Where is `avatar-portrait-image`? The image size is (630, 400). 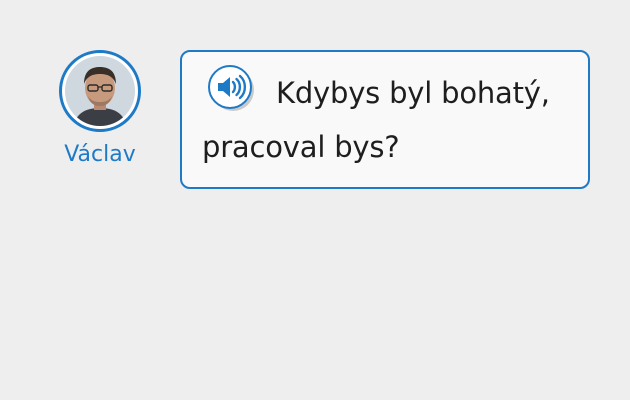 avatar-portrait-image is located at coordinates (100, 91).